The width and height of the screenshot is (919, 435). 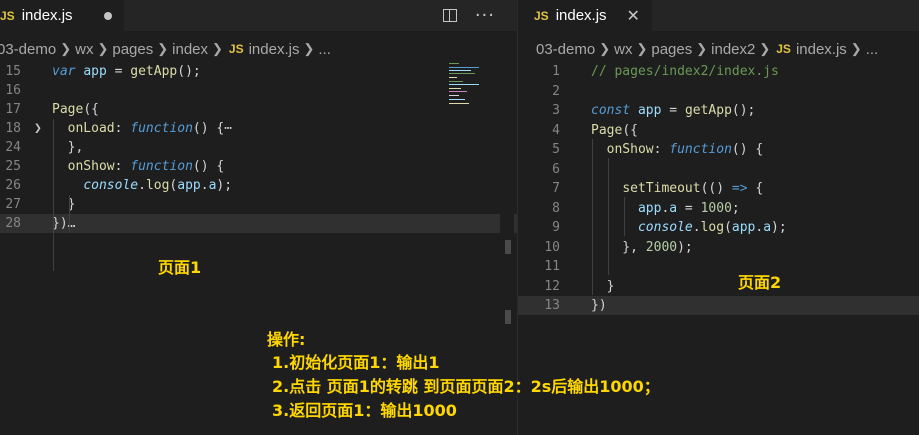 I want to click on line-number: 7, so click(x=556, y=188).